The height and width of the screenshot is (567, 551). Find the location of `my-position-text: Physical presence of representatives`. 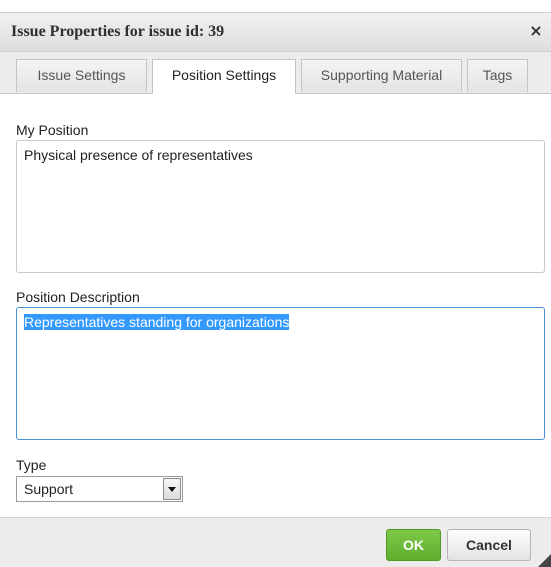

my-position-text: Physical presence of representatives is located at coordinates (138, 155).